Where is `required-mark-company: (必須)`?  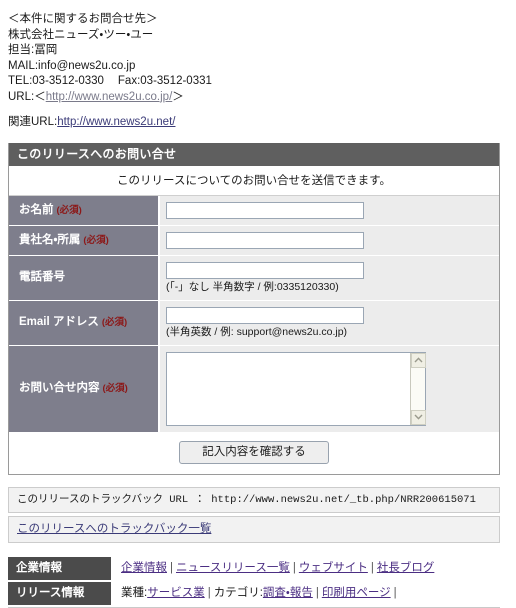 required-mark-company: (必須) is located at coordinates (96, 240).